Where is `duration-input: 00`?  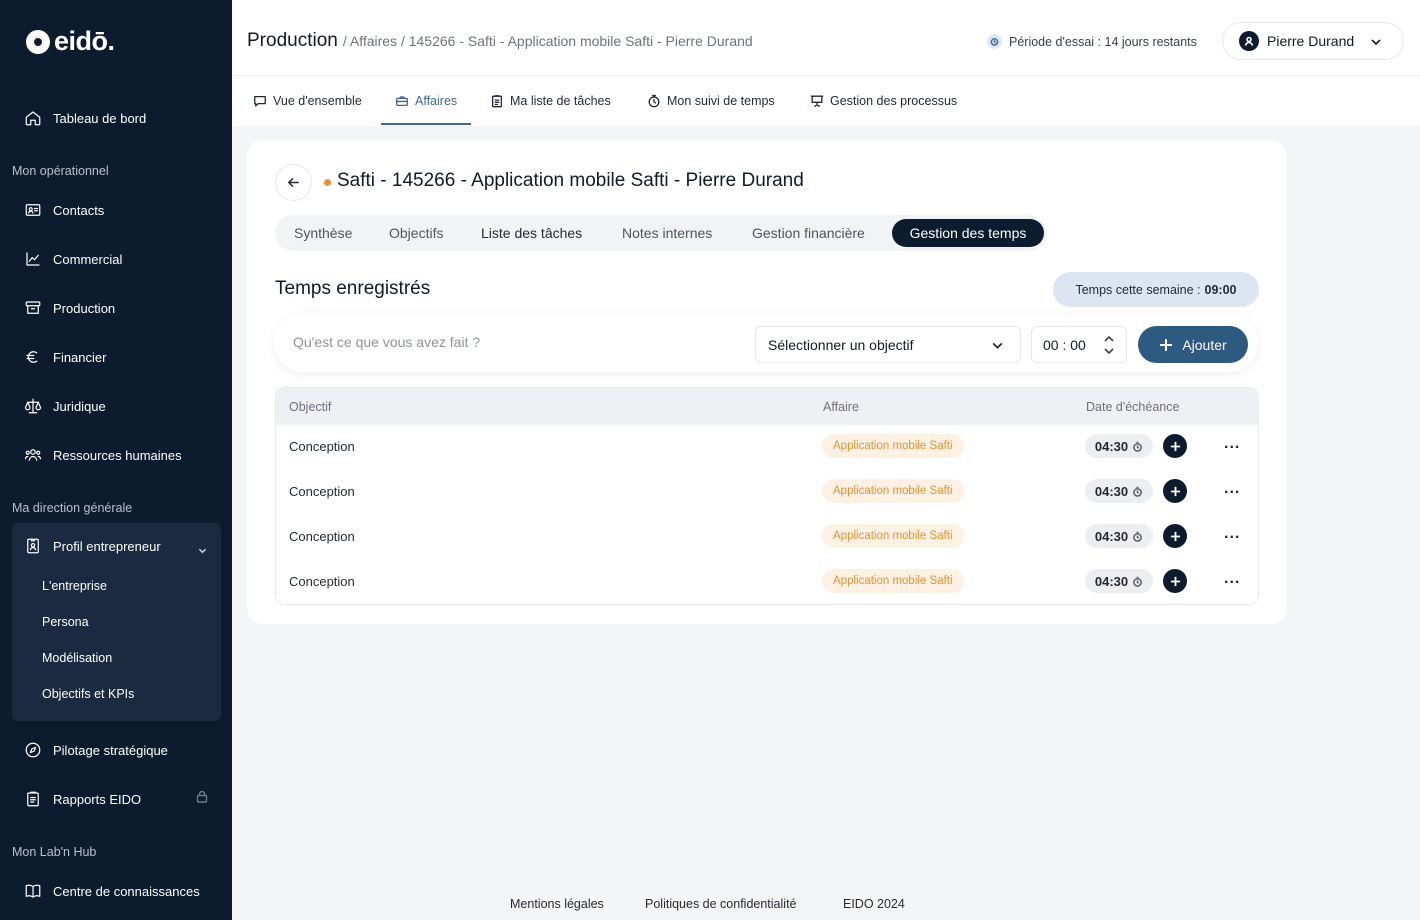
duration-input: 00 is located at coordinates (1079, 344).